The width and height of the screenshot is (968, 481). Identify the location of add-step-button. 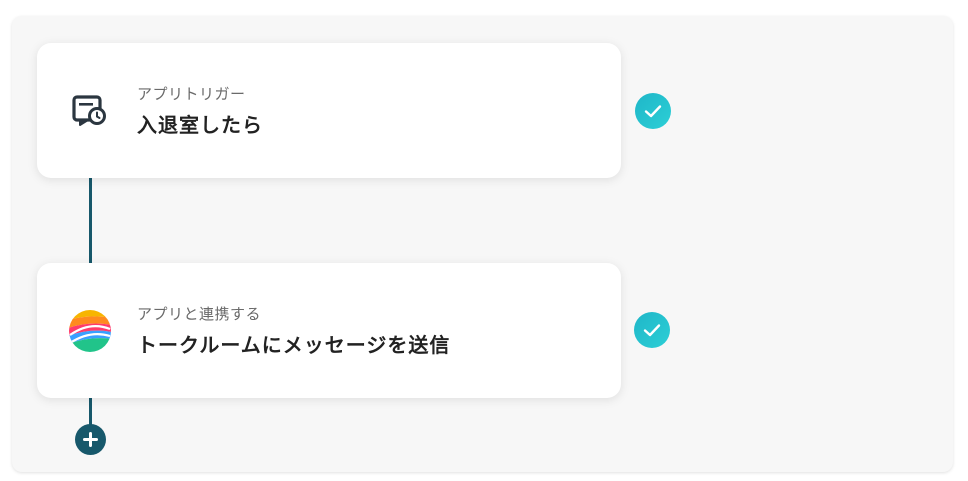
(90, 439).